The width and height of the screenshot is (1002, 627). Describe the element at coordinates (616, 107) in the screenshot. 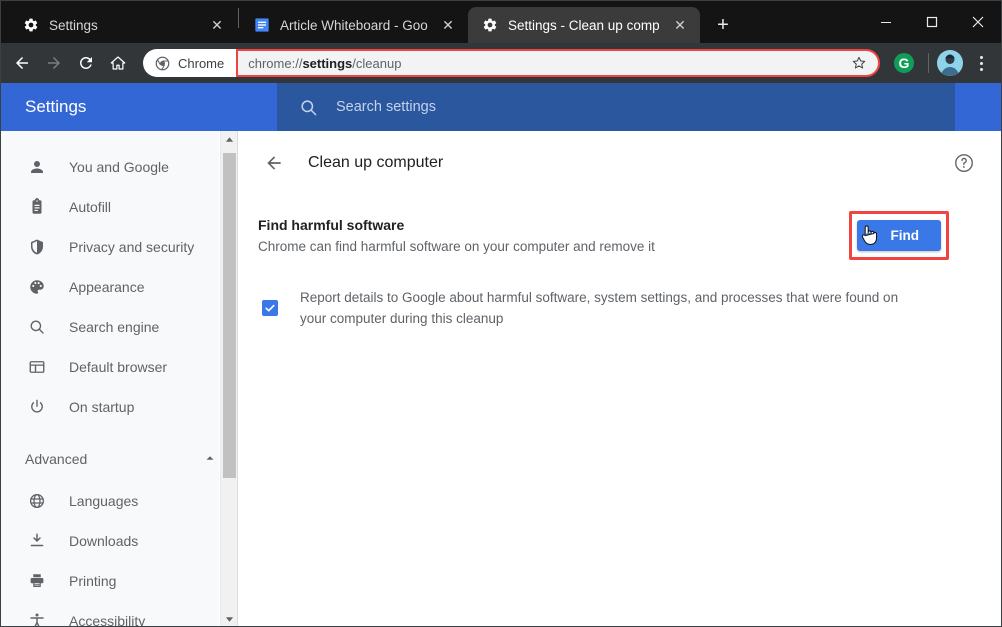

I see `search-settings-input: Search settings` at that location.